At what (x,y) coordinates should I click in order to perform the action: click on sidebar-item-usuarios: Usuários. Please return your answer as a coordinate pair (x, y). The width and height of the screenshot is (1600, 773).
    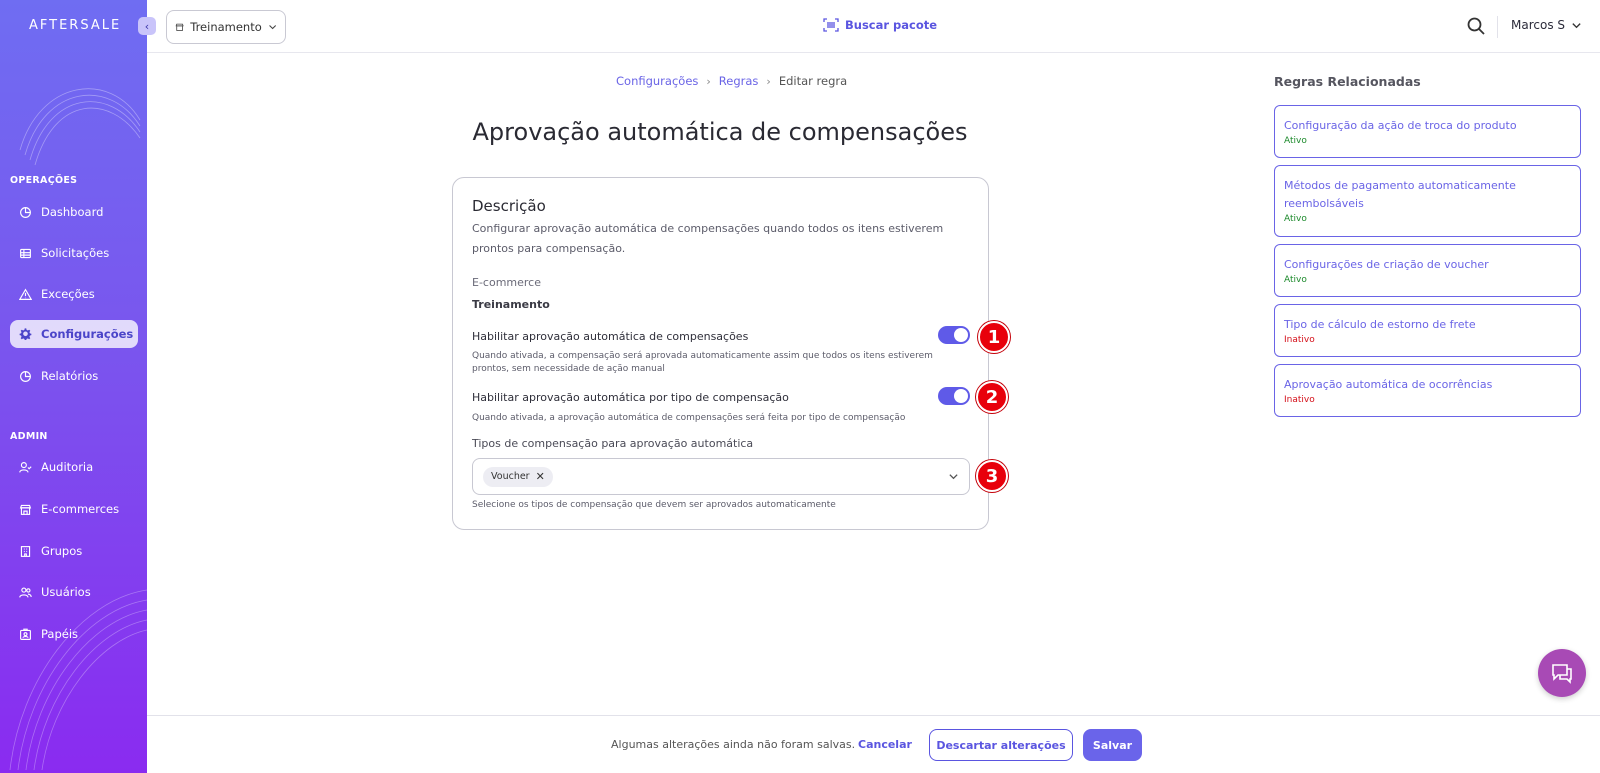
    Looking at the image, I should click on (74, 592).